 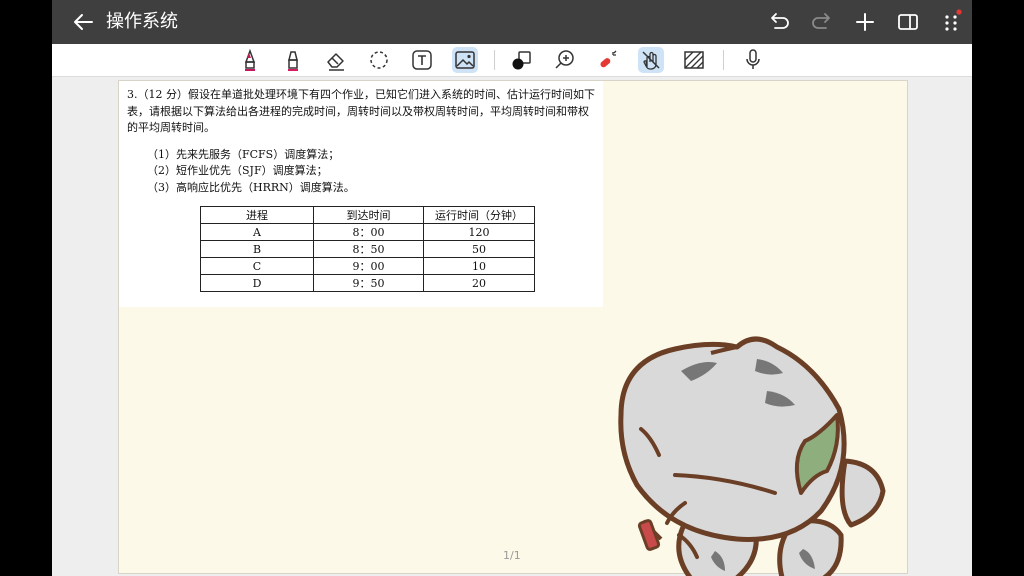 I want to click on cat-sticker, so click(x=765, y=450).